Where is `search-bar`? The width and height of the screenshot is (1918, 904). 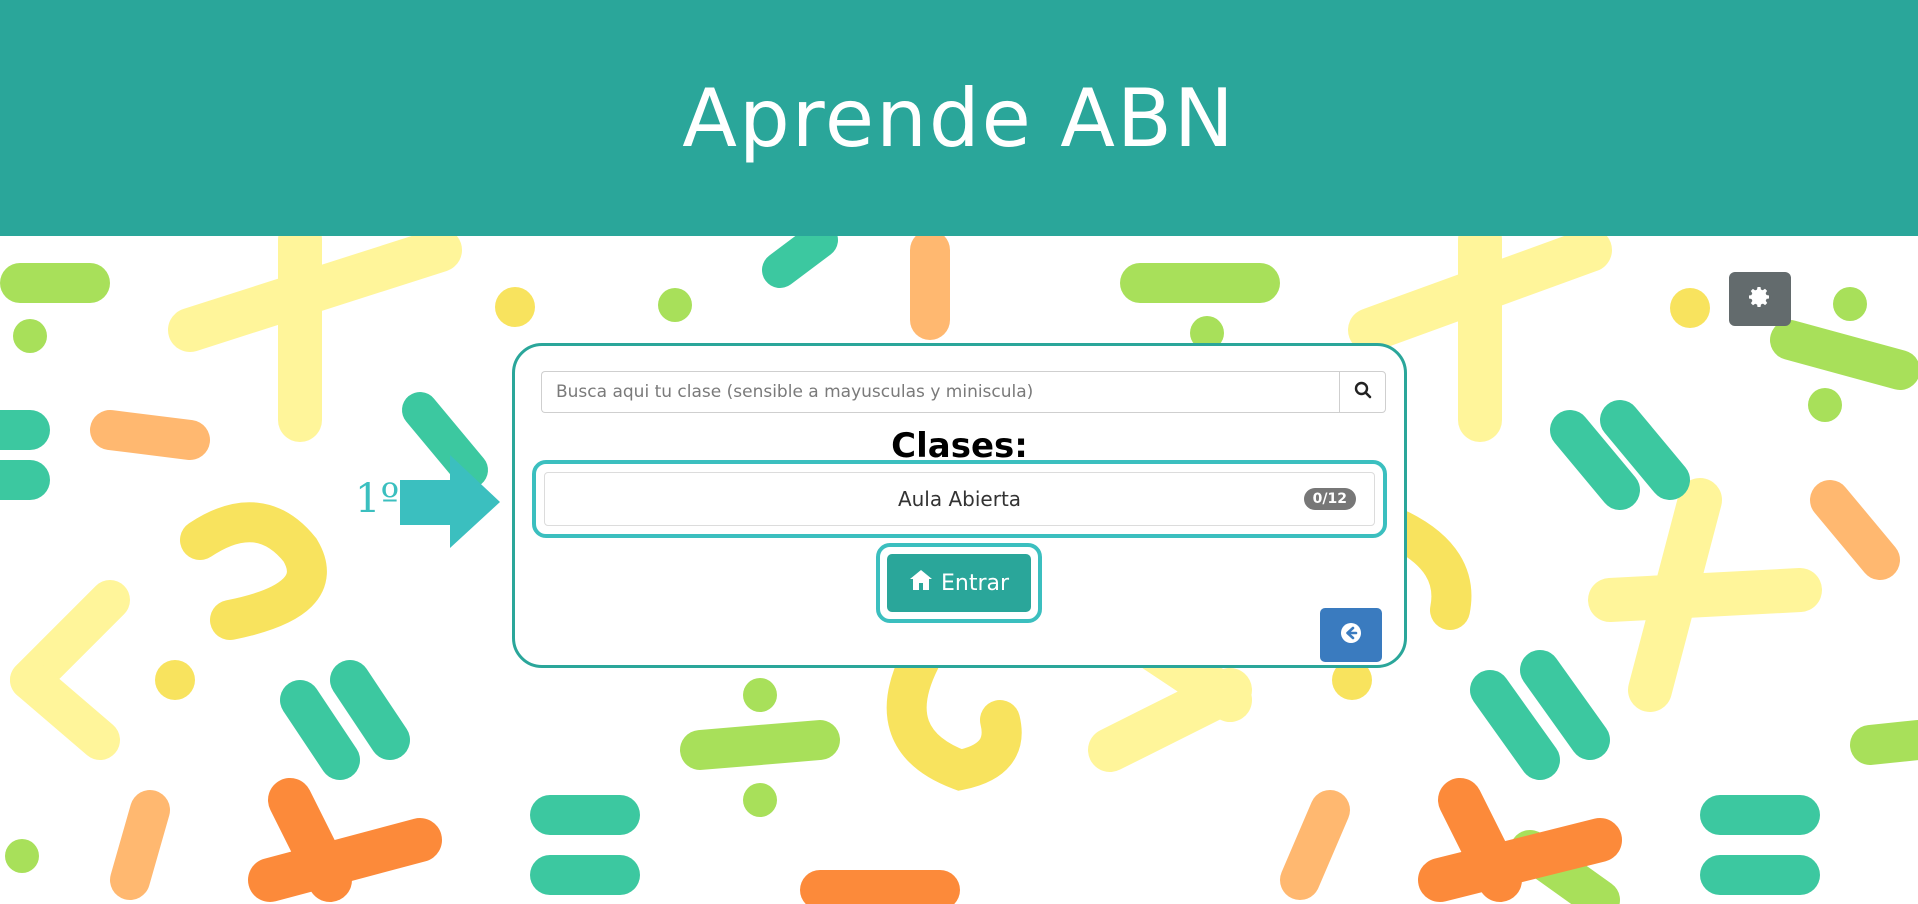 search-bar is located at coordinates (963, 392).